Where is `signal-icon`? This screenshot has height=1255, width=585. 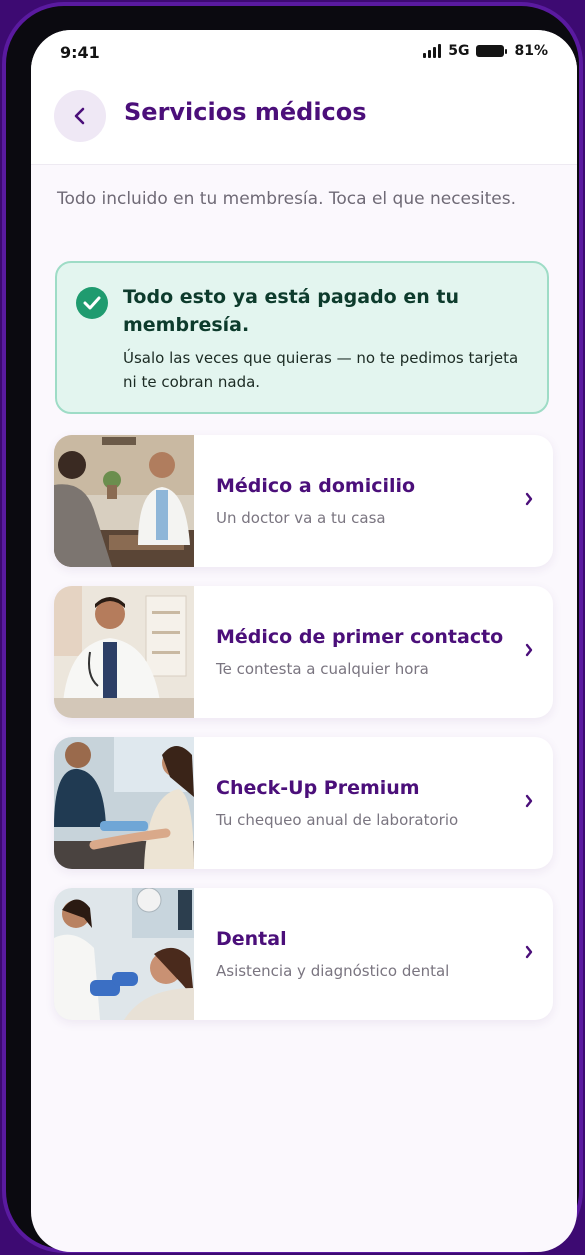 signal-icon is located at coordinates (432, 51).